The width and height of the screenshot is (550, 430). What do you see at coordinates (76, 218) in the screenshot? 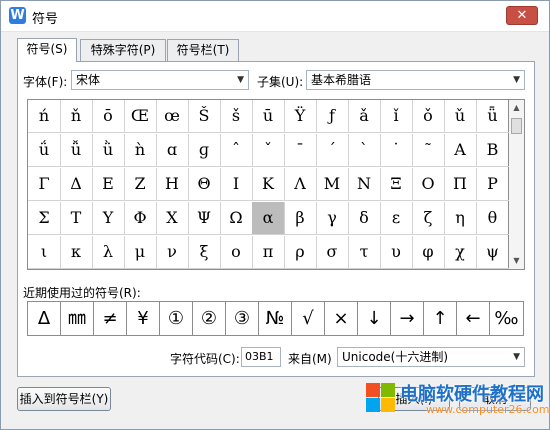
I see `symbol-cell: Τ` at bounding box center [76, 218].